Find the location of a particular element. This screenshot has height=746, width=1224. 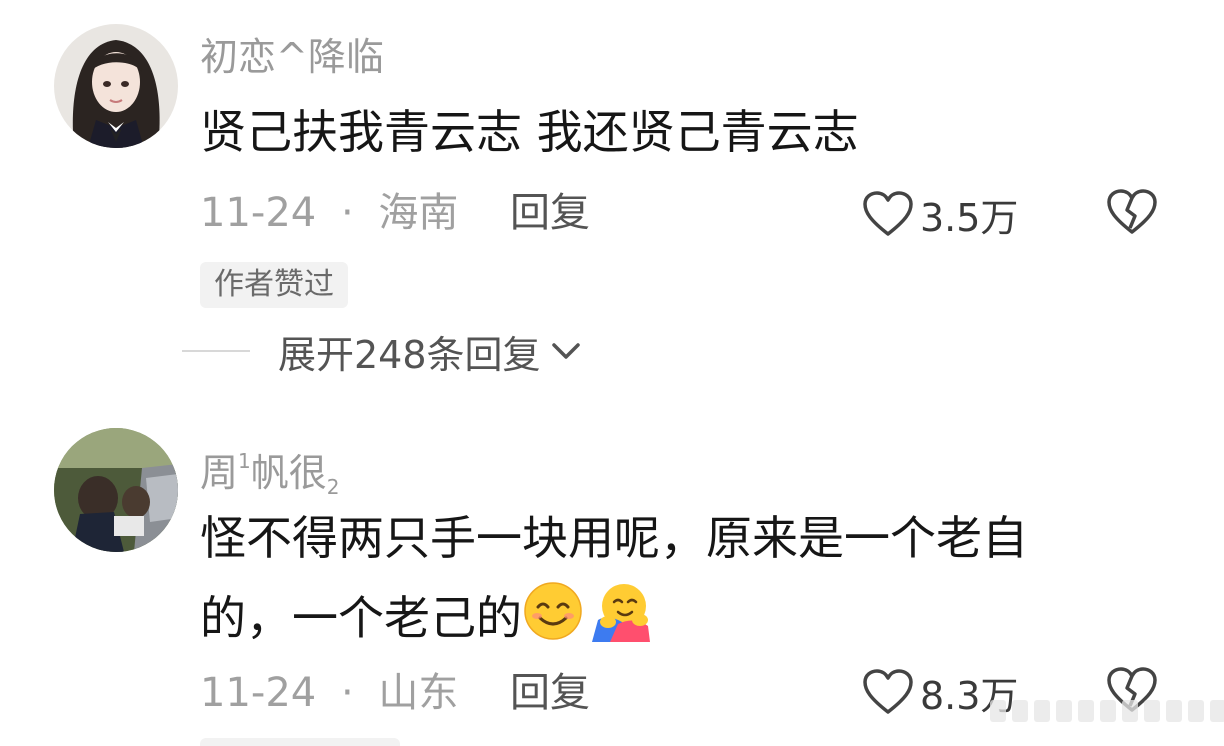

comment-meta: 11-24 · 海南 is located at coordinates (329, 213).